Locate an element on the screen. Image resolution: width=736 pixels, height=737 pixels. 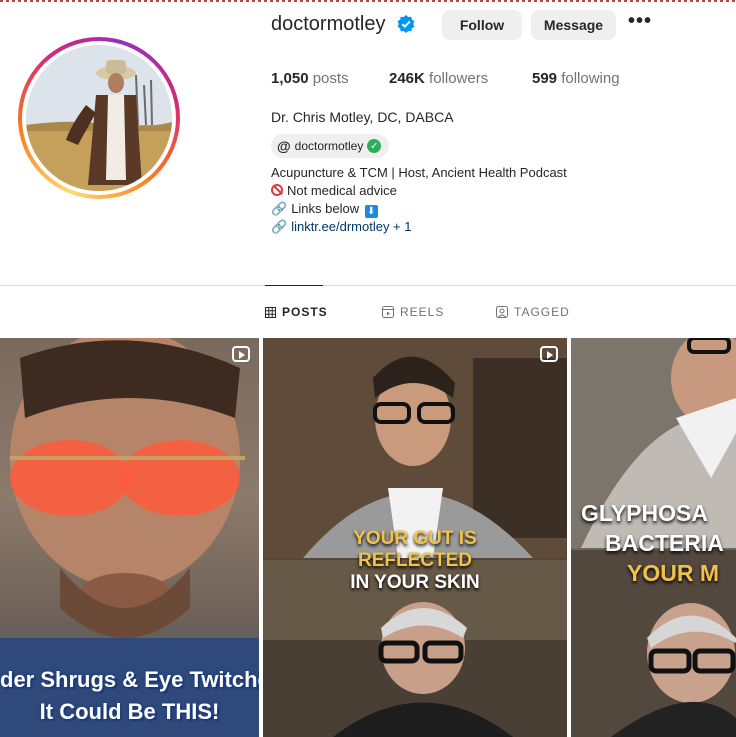
post-caption: GLYPHOSA BACTERIA YOUR M is located at coordinates (658, 543).